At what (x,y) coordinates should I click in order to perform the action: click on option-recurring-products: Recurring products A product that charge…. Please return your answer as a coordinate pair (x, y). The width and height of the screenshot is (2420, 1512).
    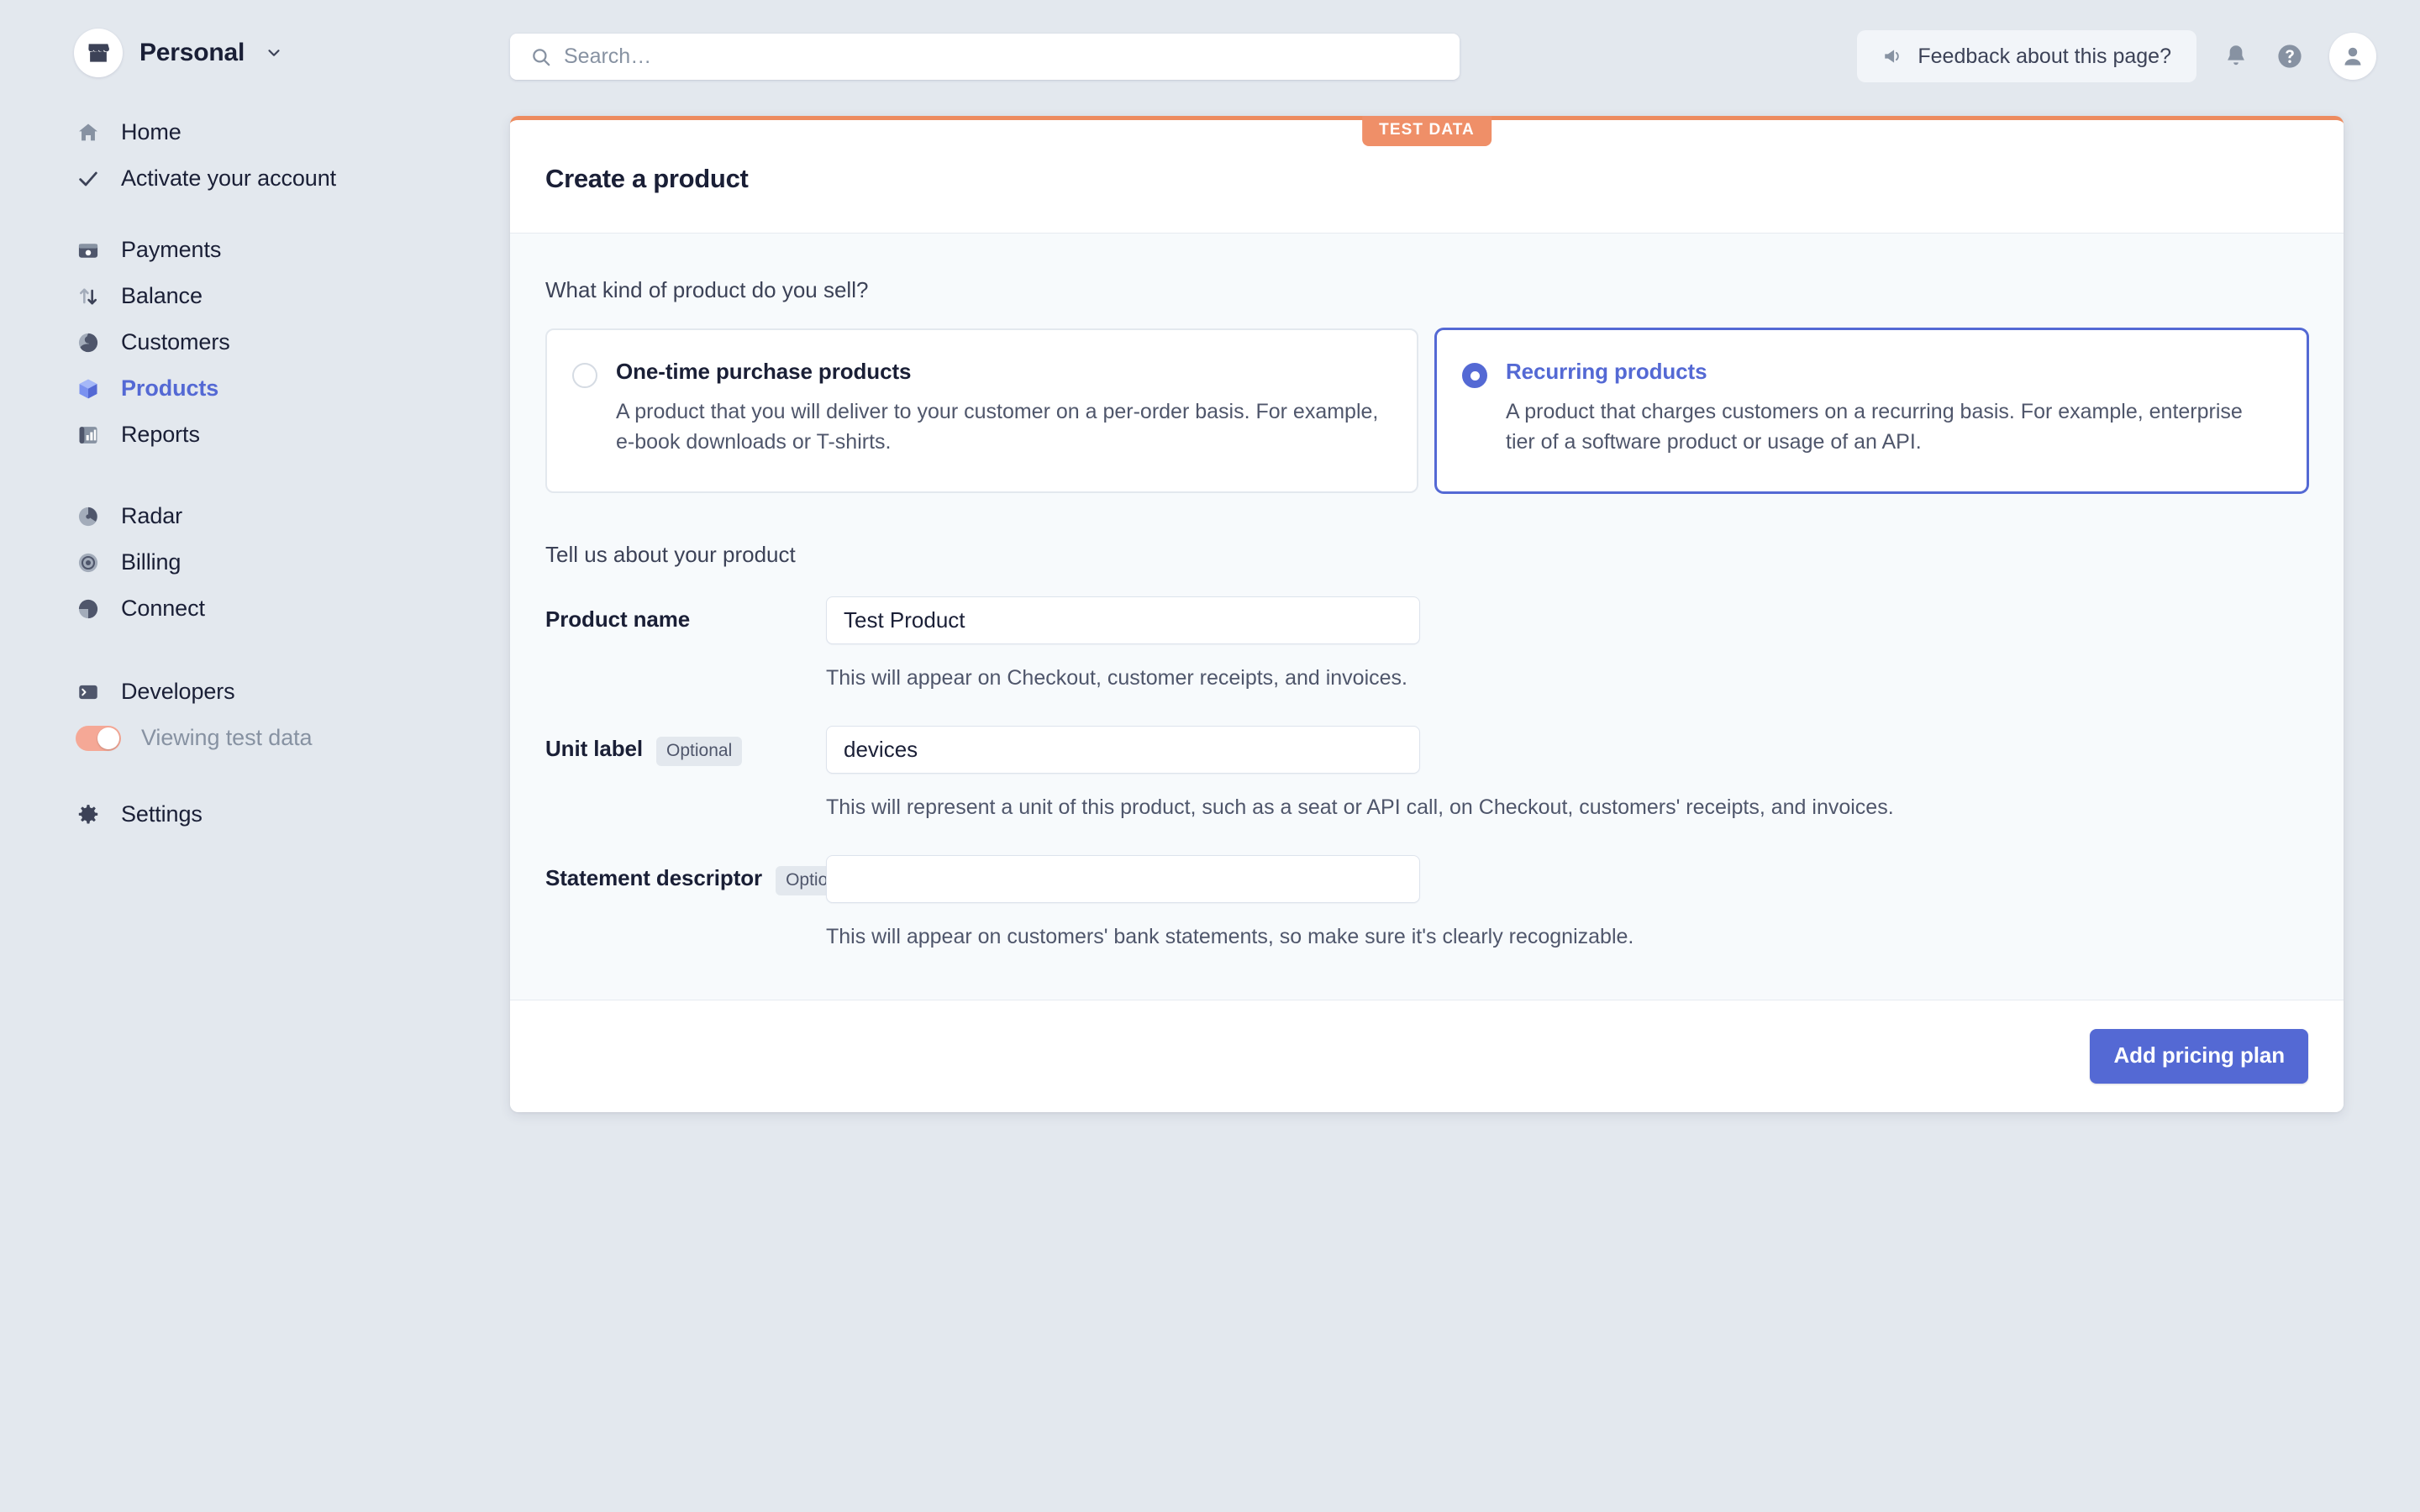
    Looking at the image, I should click on (1871, 410).